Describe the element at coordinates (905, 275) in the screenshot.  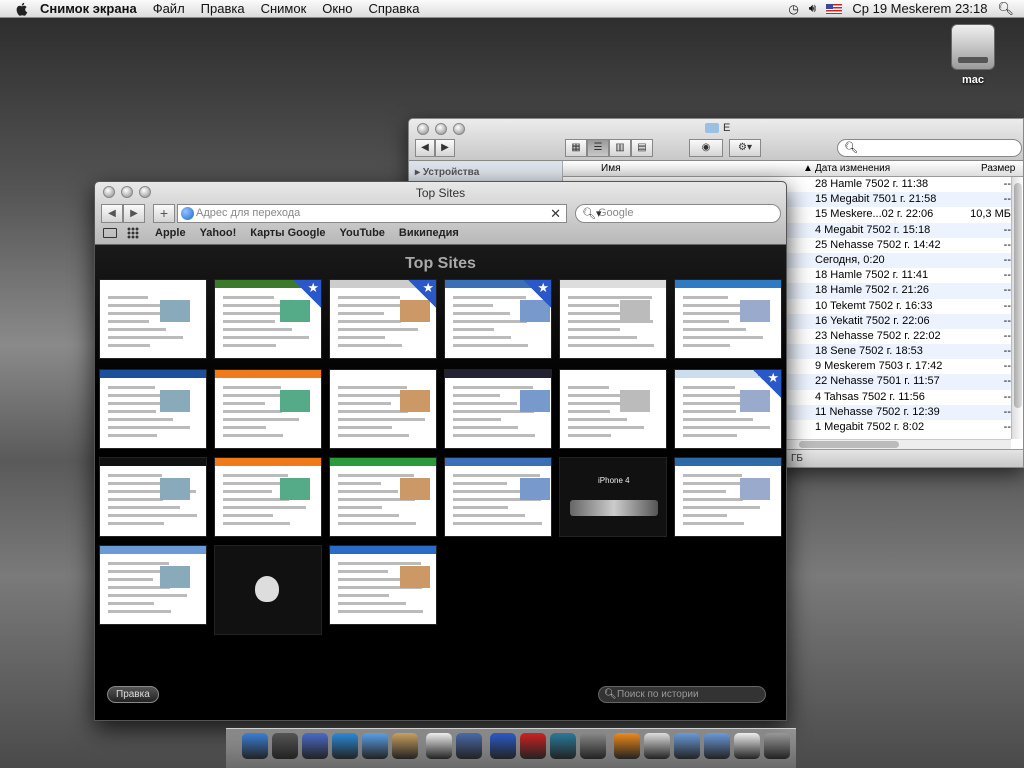
I see `table-row: 18 Hamle 7502 г. 11:41 --` at that location.